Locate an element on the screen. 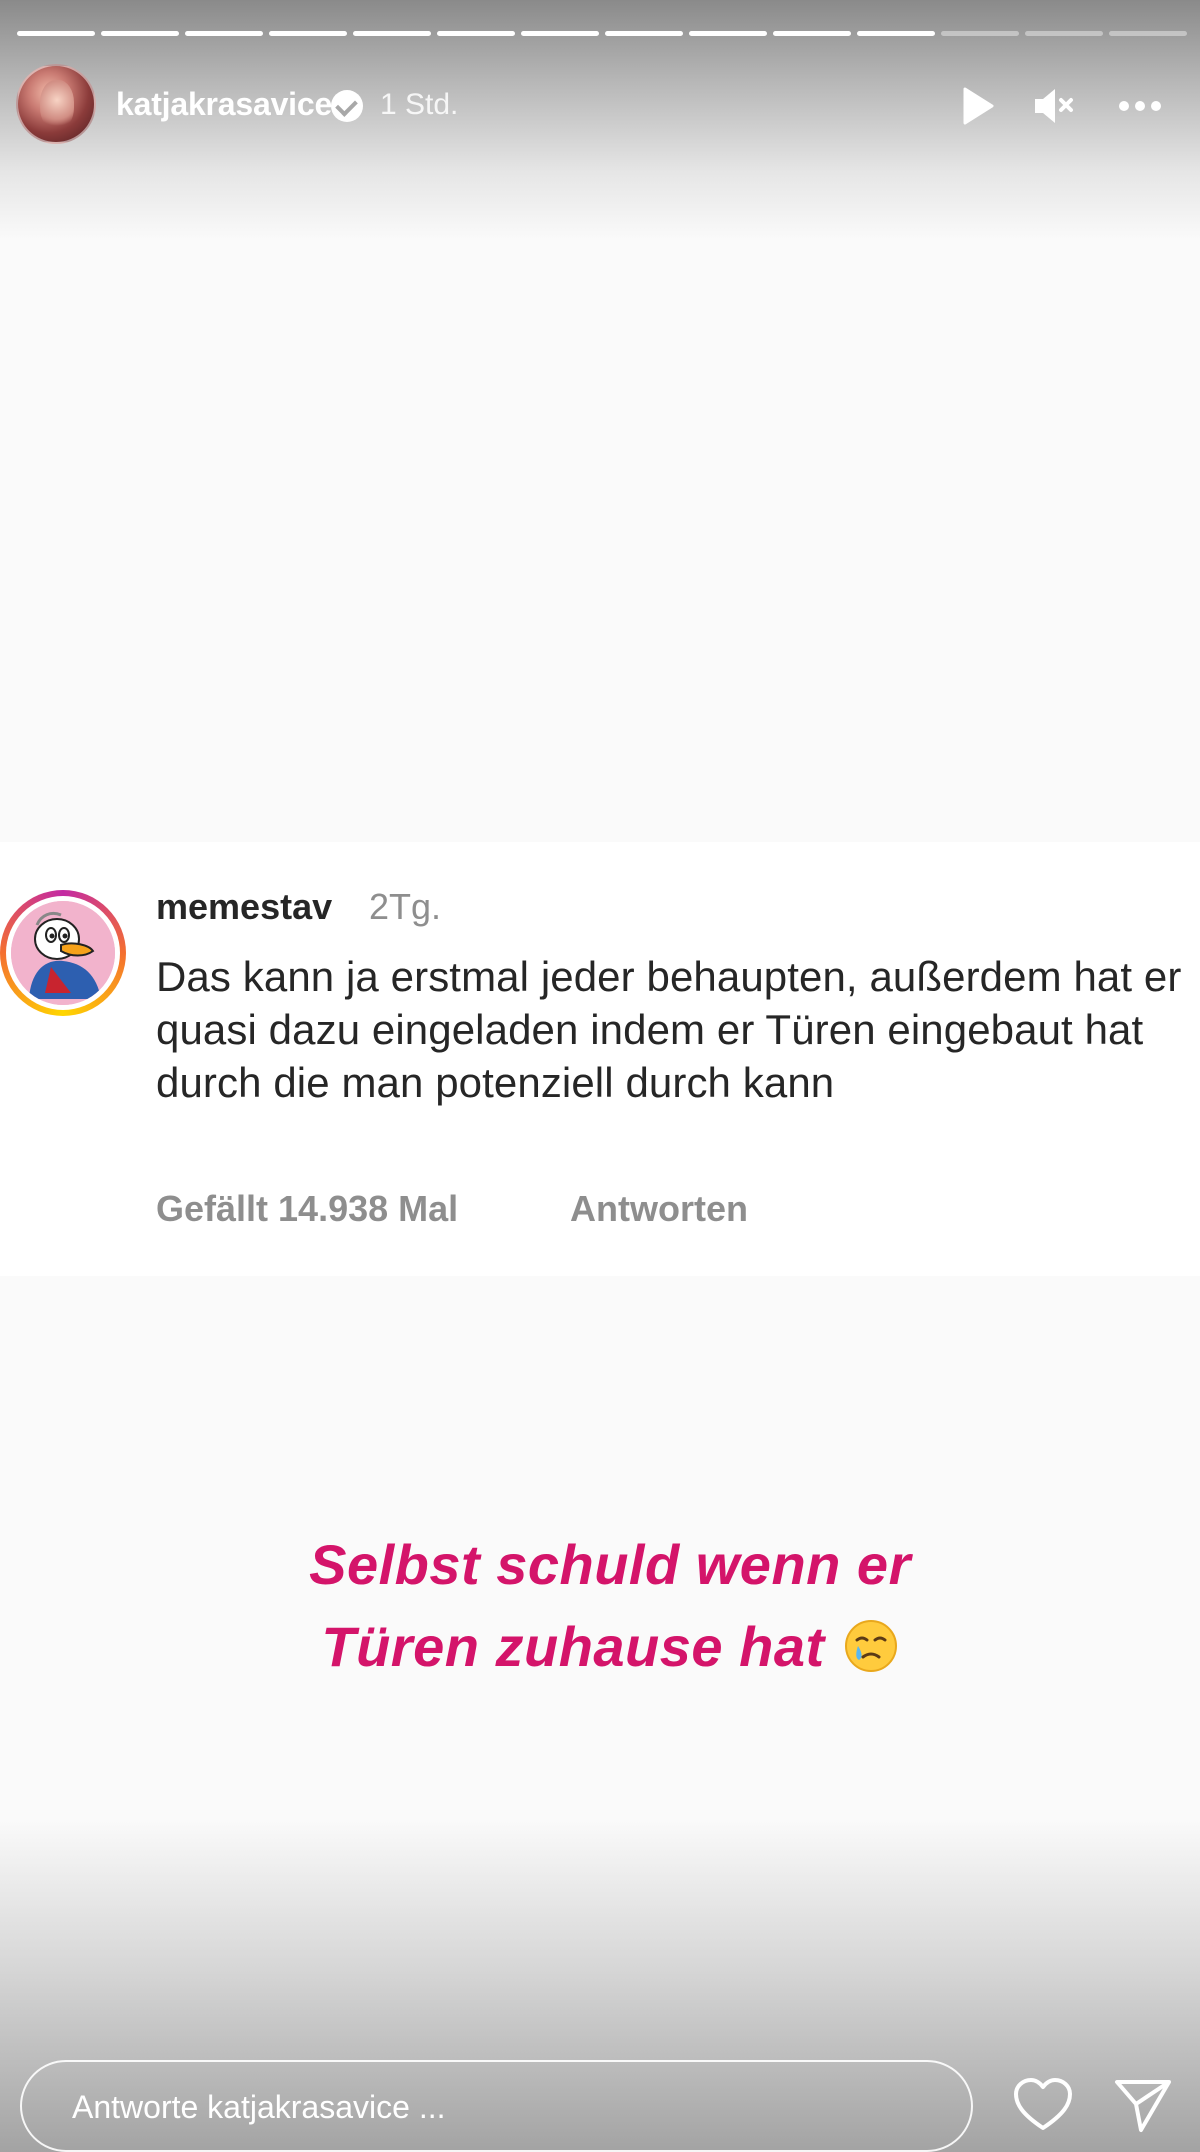 This screenshot has height=2152, width=1200. more-dots-icon is located at coordinates (1140, 106).